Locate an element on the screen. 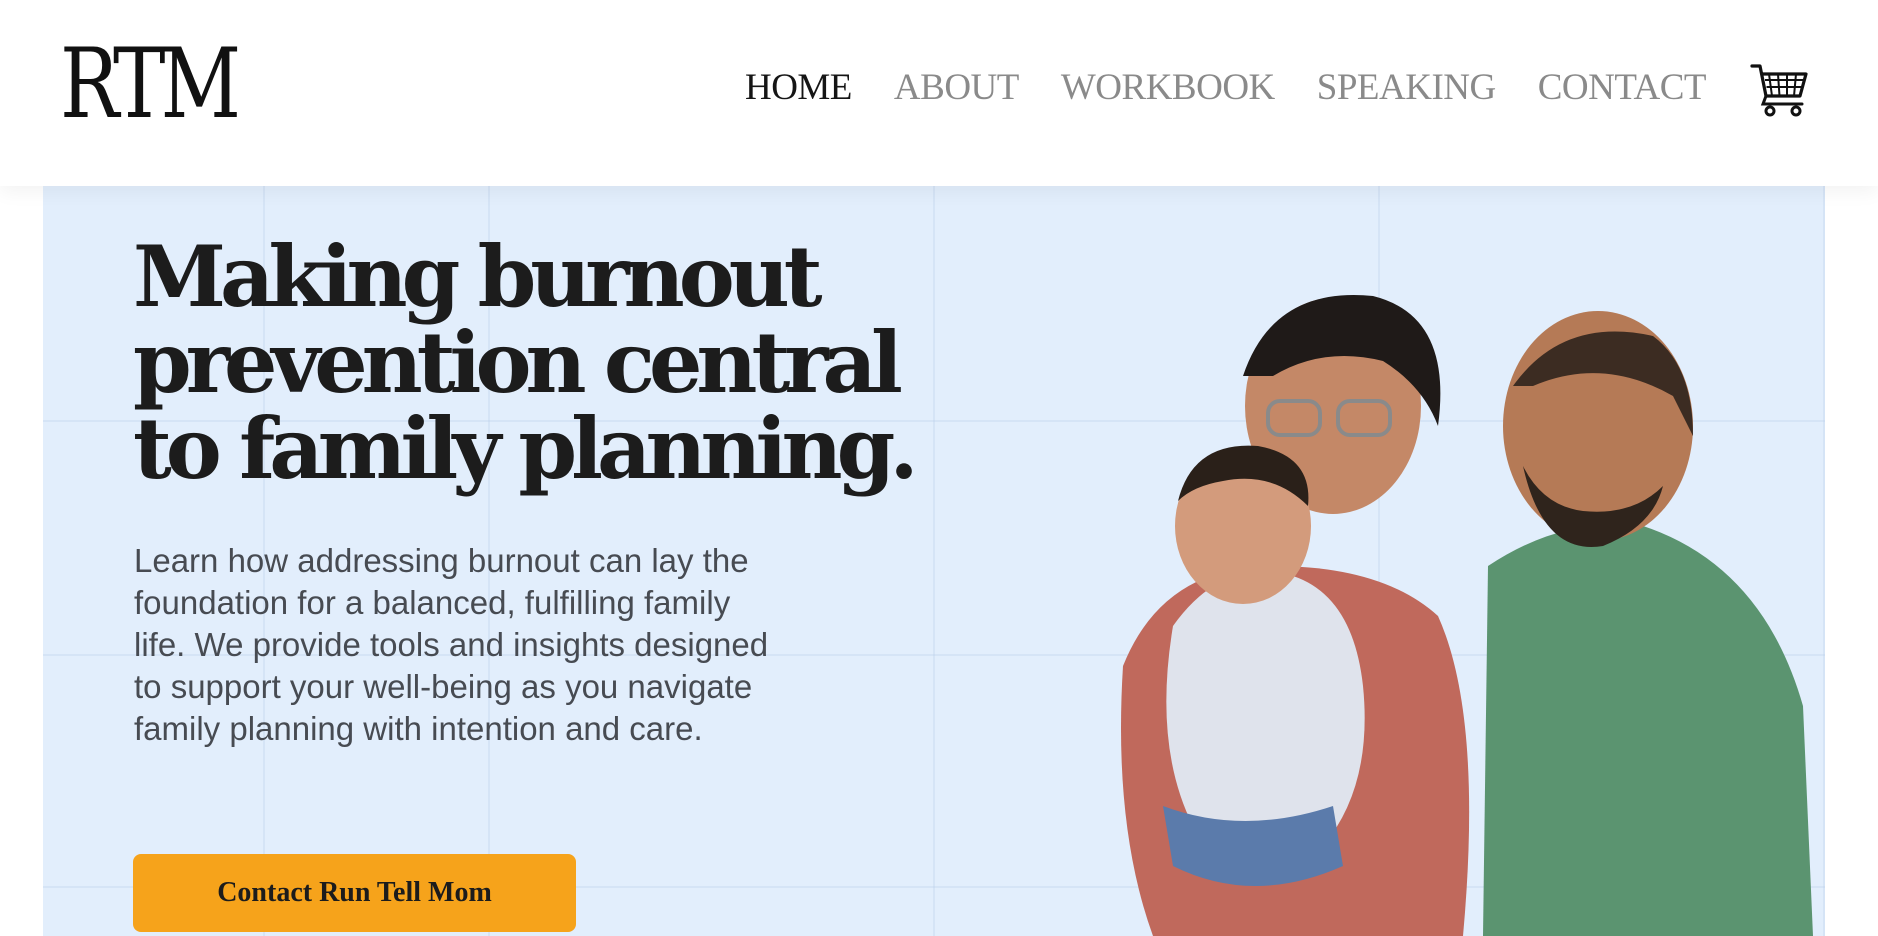 This screenshot has width=1878, height=936. man-shirt is located at coordinates (1648, 730).